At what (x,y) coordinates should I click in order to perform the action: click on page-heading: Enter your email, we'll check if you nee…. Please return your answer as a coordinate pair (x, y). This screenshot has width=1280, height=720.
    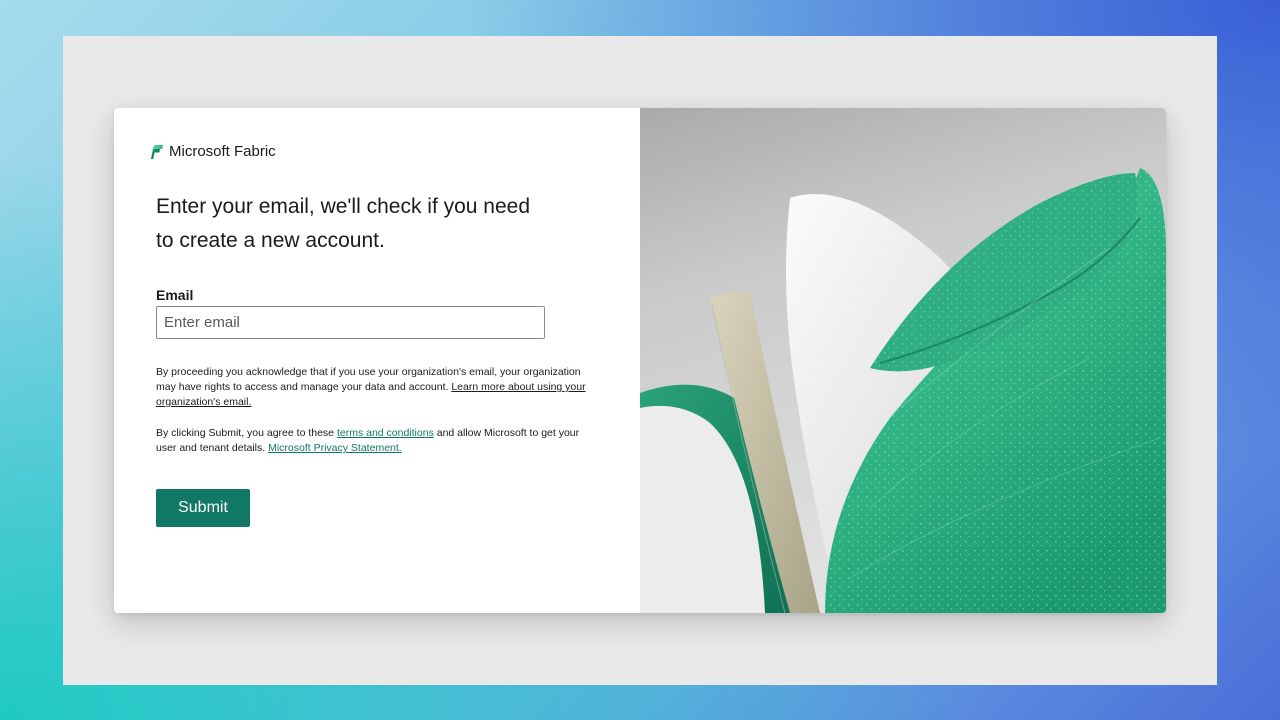
    Looking at the image, I should click on (366, 224).